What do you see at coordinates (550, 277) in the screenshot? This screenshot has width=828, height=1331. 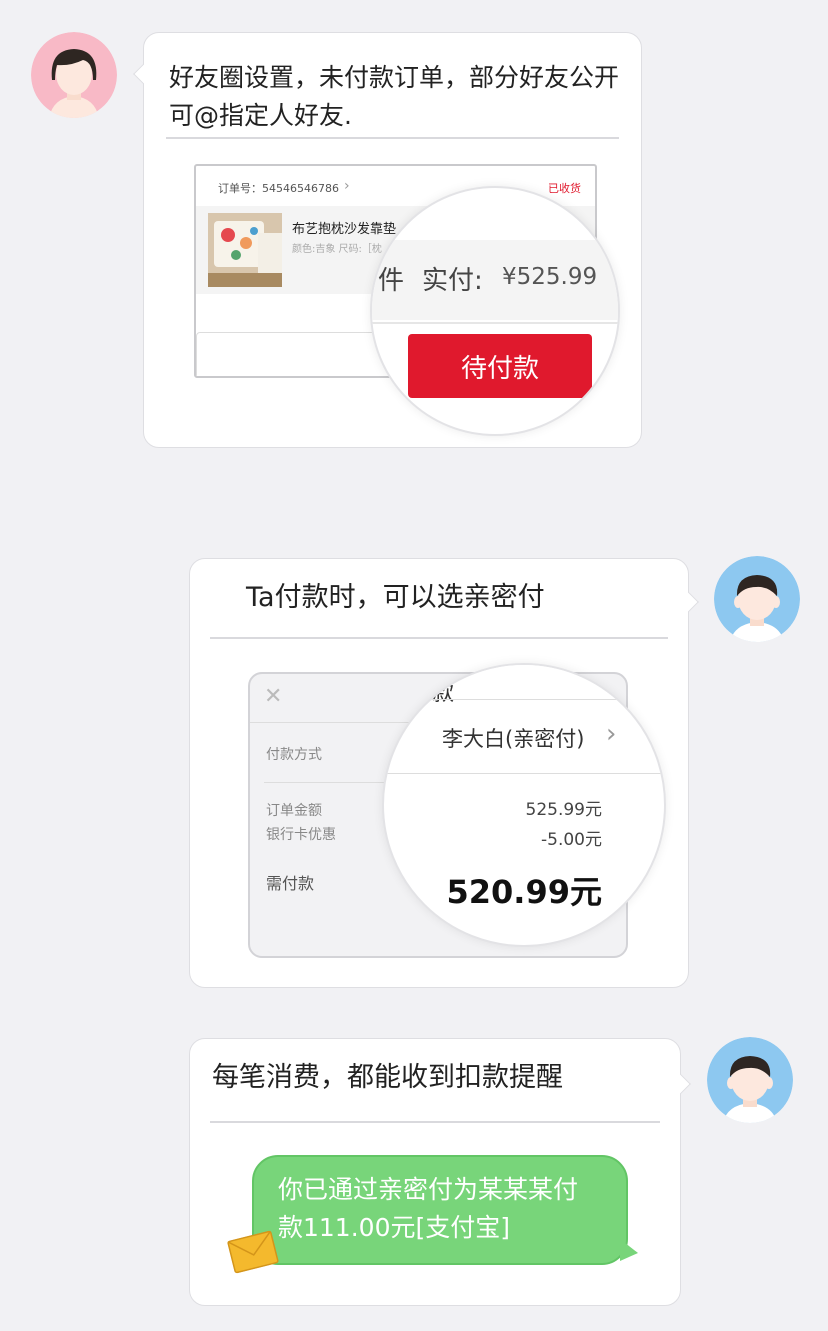 I see `paid-amount: ¥525.99` at bounding box center [550, 277].